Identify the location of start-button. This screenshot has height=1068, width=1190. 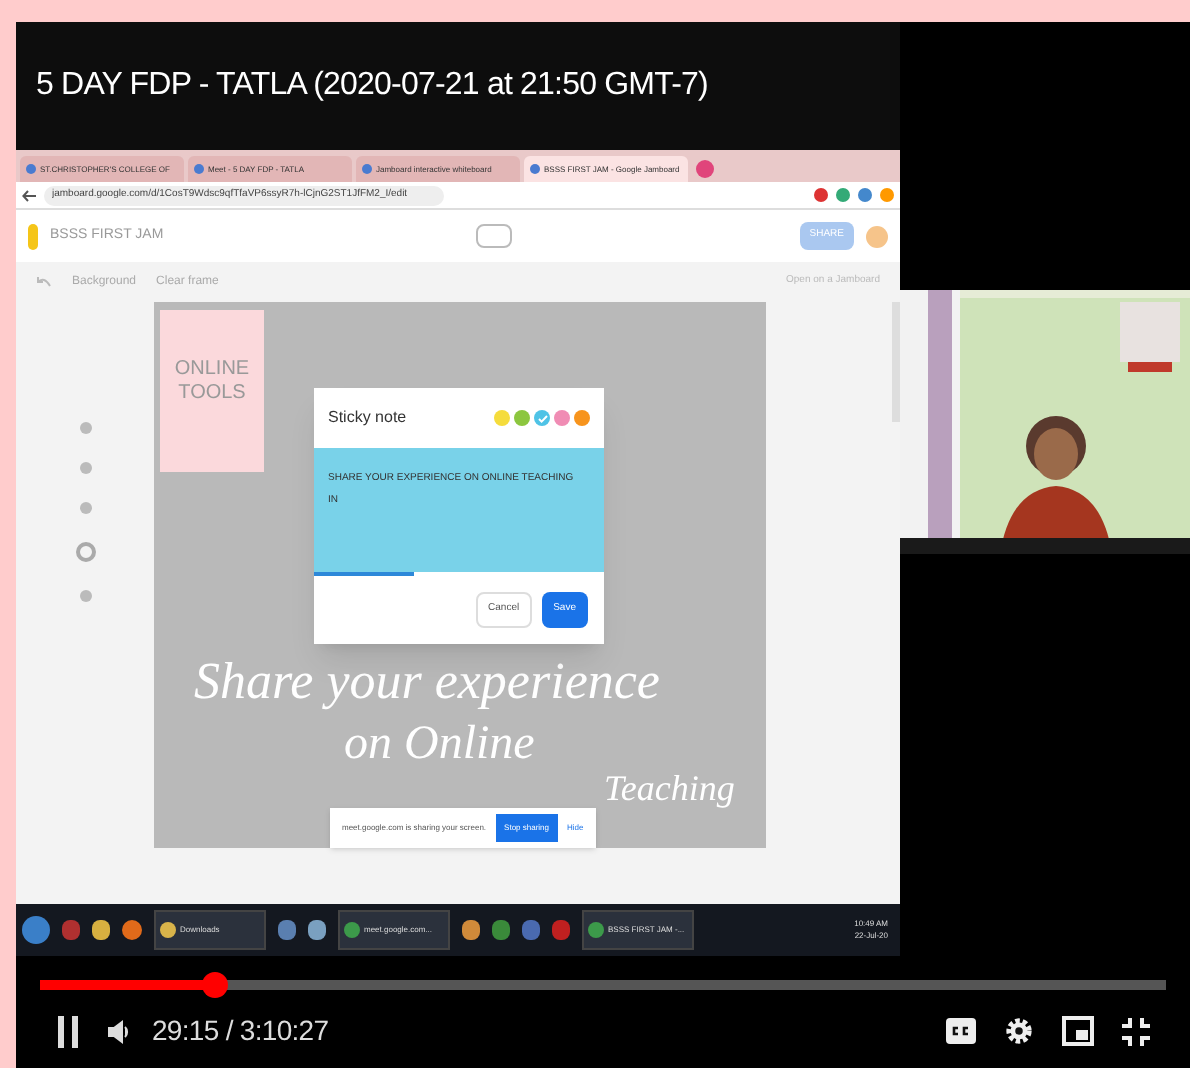
(36, 930).